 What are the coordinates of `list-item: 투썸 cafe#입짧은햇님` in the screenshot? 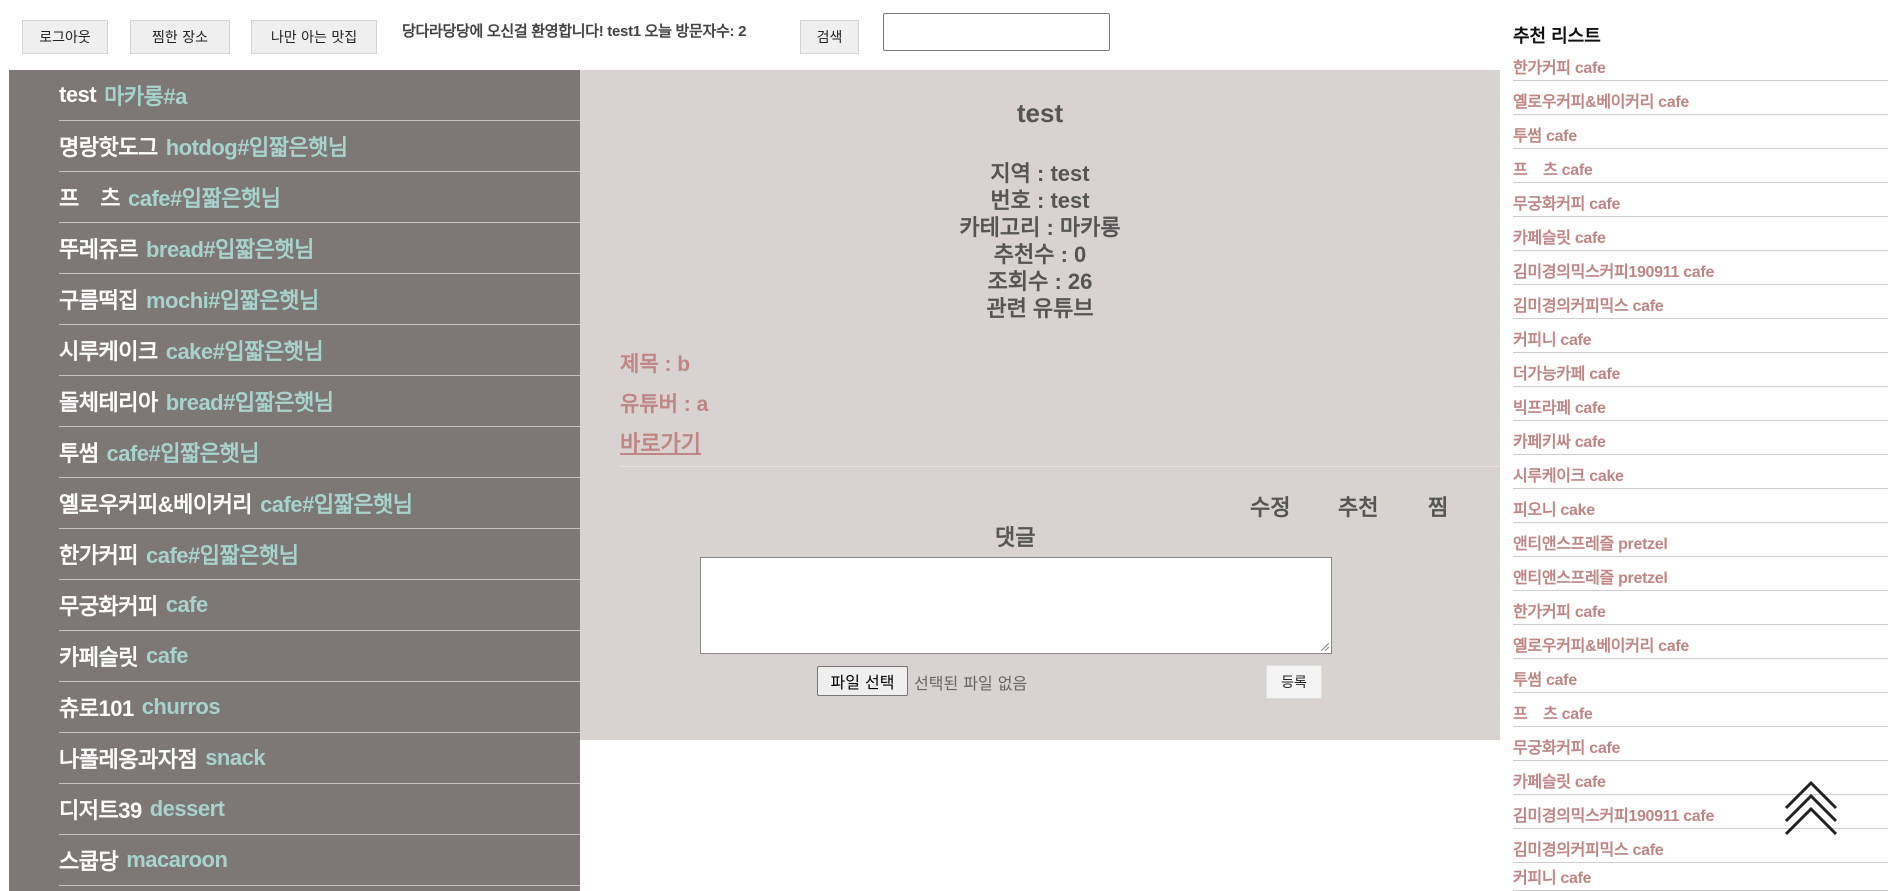 It's located at (319, 452).